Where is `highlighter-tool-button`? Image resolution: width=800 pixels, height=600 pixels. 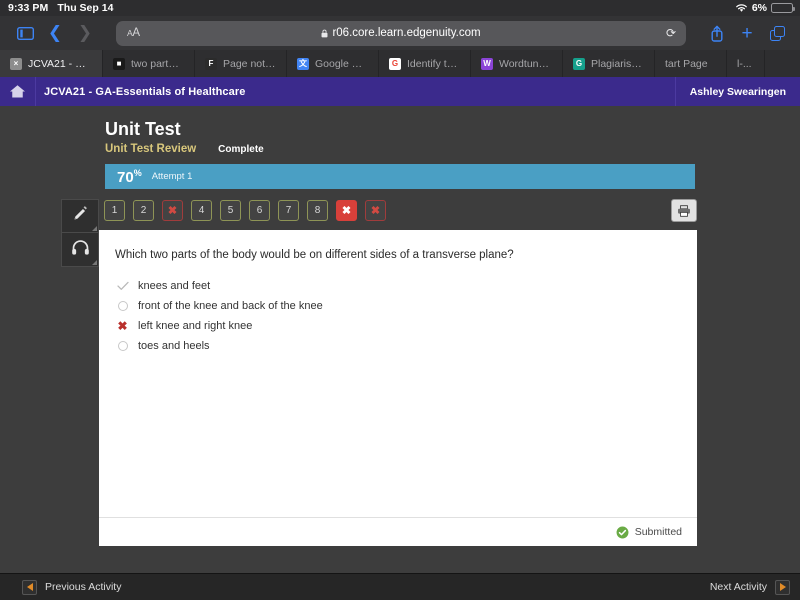 highlighter-tool-button is located at coordinates (80, 216).